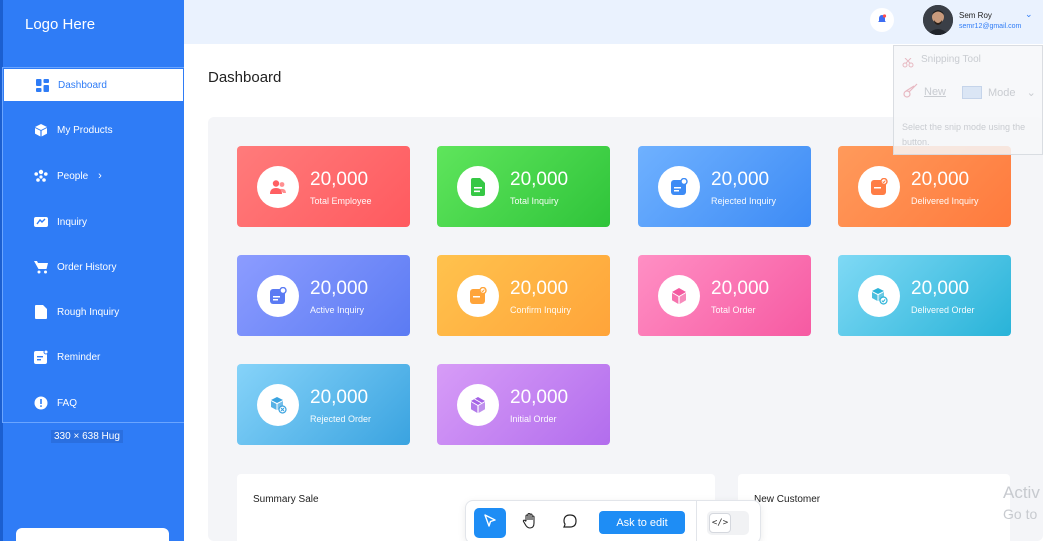  I want to click on initial-order-icon, so click(478, 405).